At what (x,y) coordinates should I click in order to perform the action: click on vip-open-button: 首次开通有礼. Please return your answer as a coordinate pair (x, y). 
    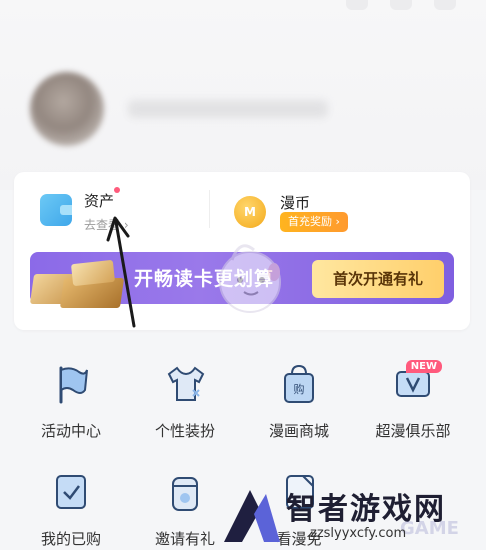
    Looking at the image, I should click on (378, 279).